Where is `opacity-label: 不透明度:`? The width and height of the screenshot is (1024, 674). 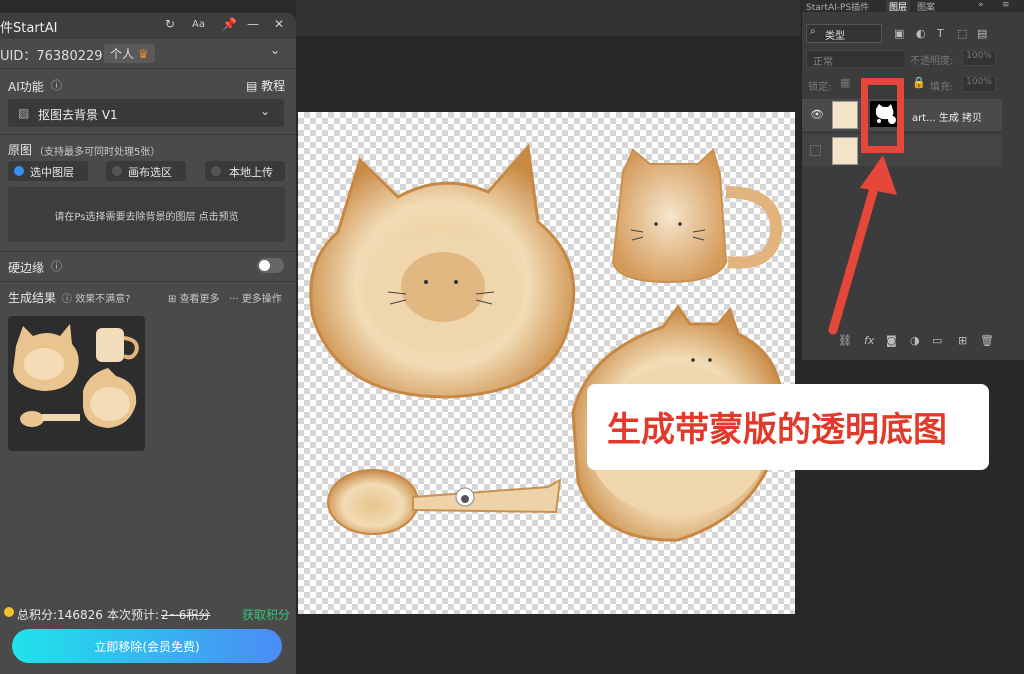 opacity-label: 不透明度: is located at coordinates (932, 61).